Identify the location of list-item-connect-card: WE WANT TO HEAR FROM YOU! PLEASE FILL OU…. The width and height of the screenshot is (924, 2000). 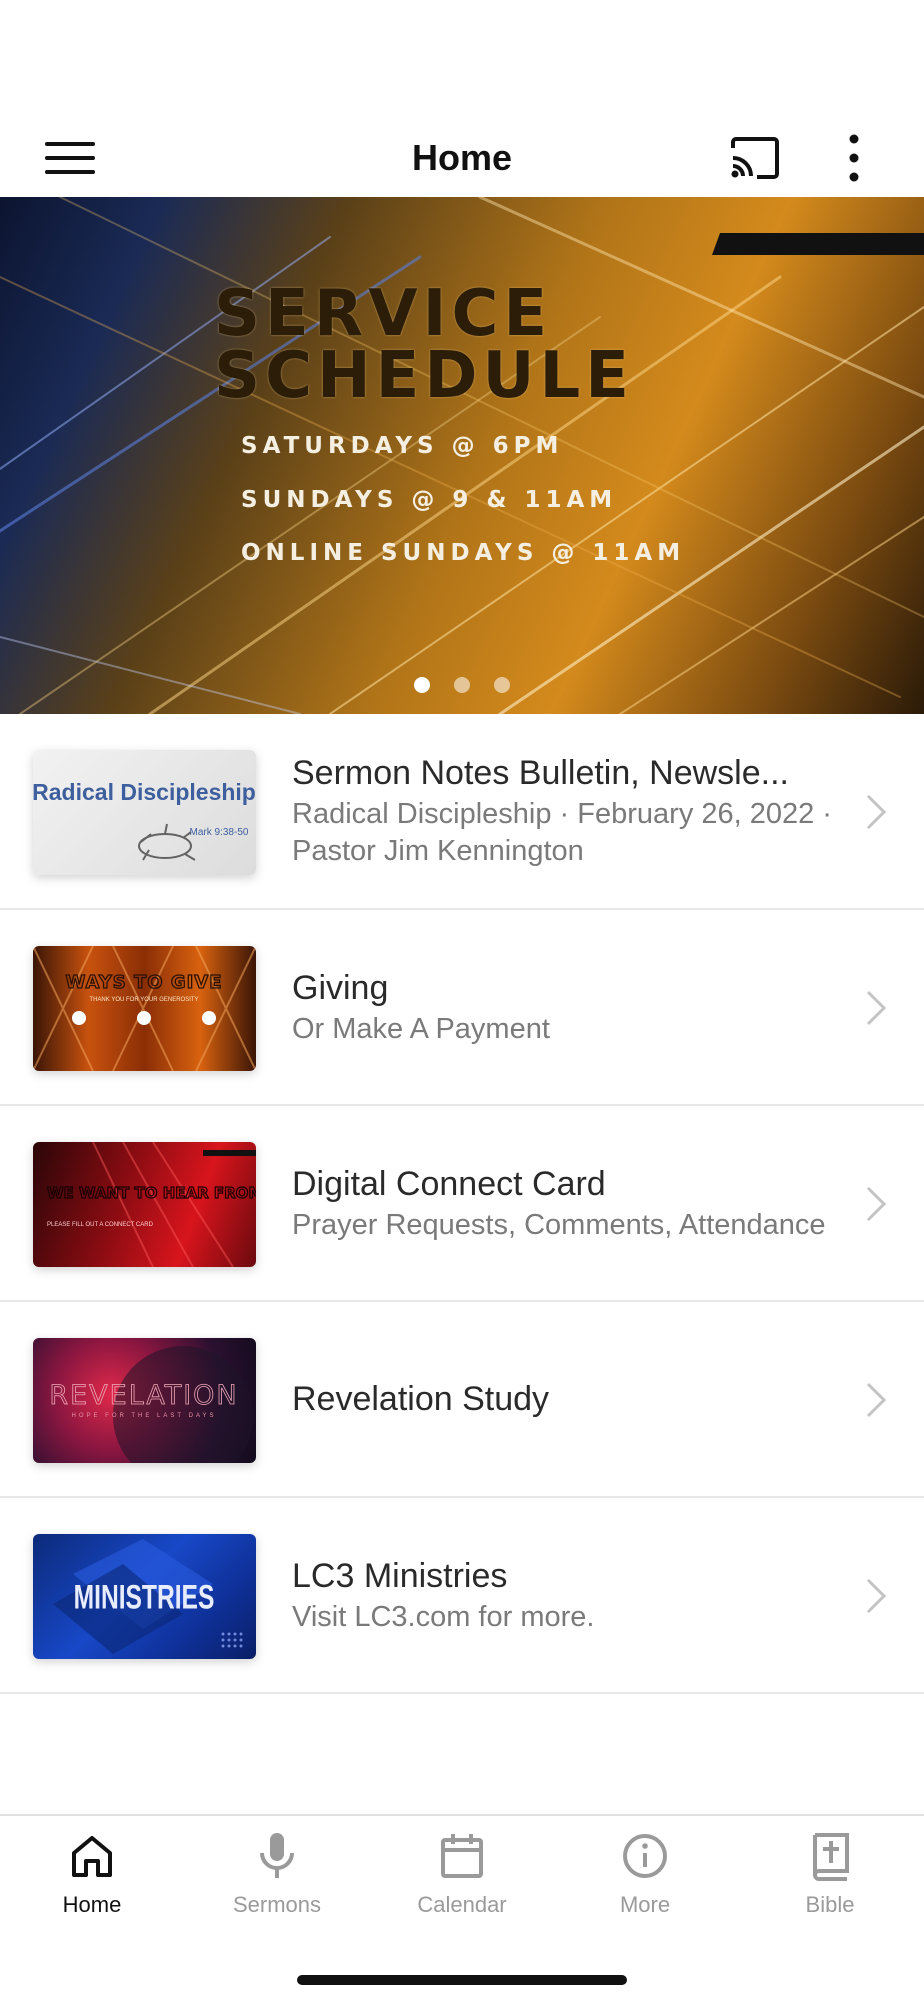
(462, 1204).